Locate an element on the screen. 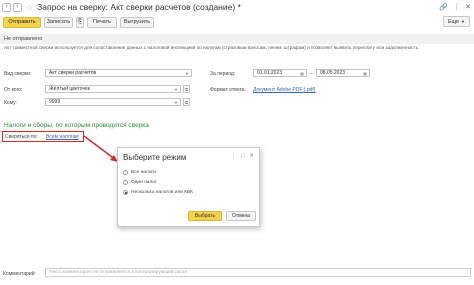  from-field: Жёлтый цветочек ▼ is located at coordinates (113, 89).